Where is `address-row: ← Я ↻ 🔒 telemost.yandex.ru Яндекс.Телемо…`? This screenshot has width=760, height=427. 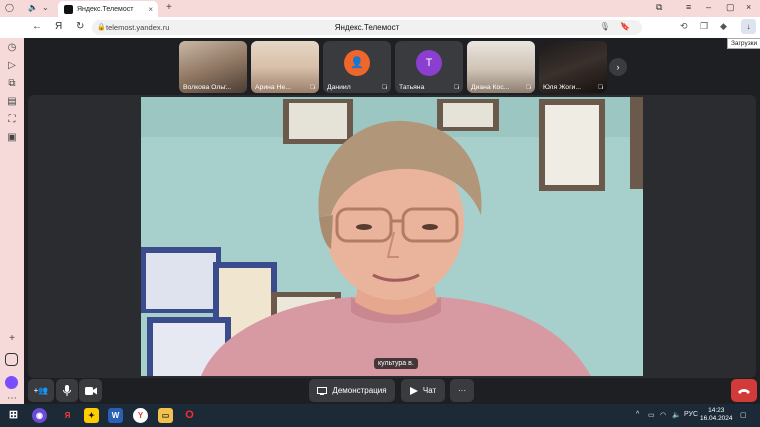 address-row: ← Я ↻ 🔒 telemost.yandex.ru Яндекс.Телемо… is located at coordinates (380, 27).